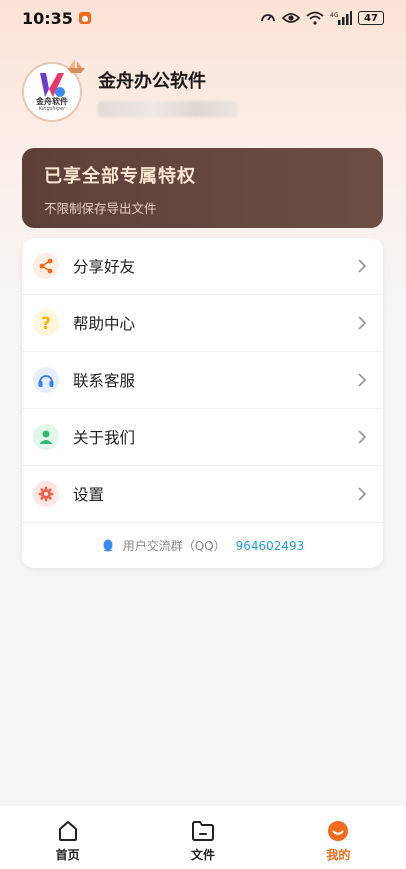  Describe the element at coordinates (46, 494) in the screenshot. I see `gear-icon` at that location.